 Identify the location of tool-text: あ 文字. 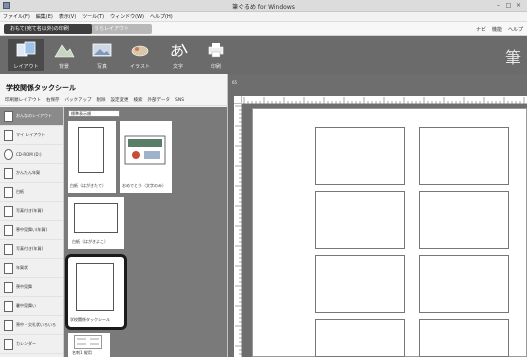
(178, 55).